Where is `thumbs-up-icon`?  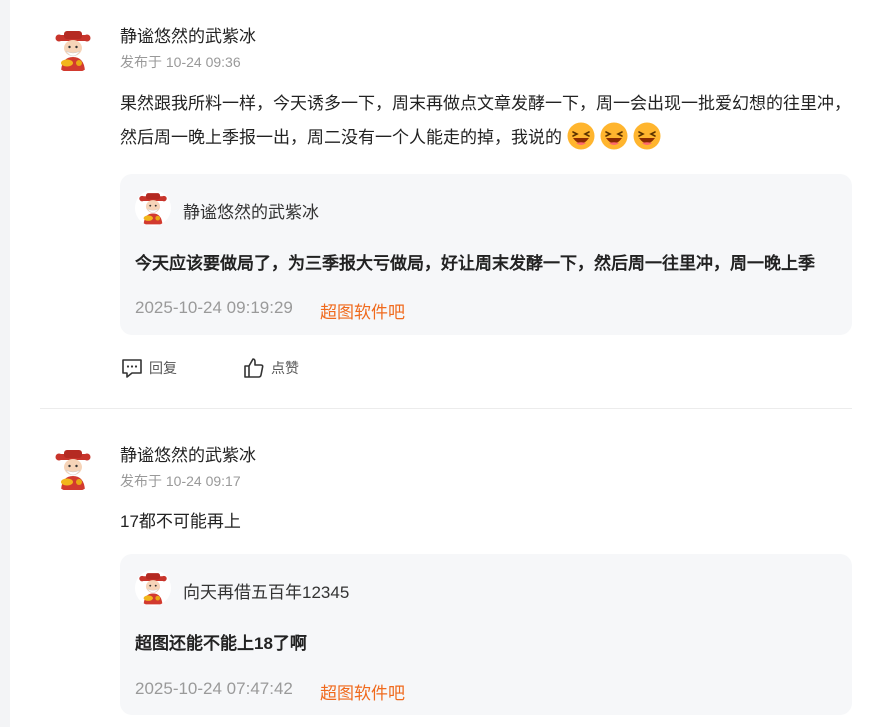
thumbs-up-icon is located at coordinates (254, 368).